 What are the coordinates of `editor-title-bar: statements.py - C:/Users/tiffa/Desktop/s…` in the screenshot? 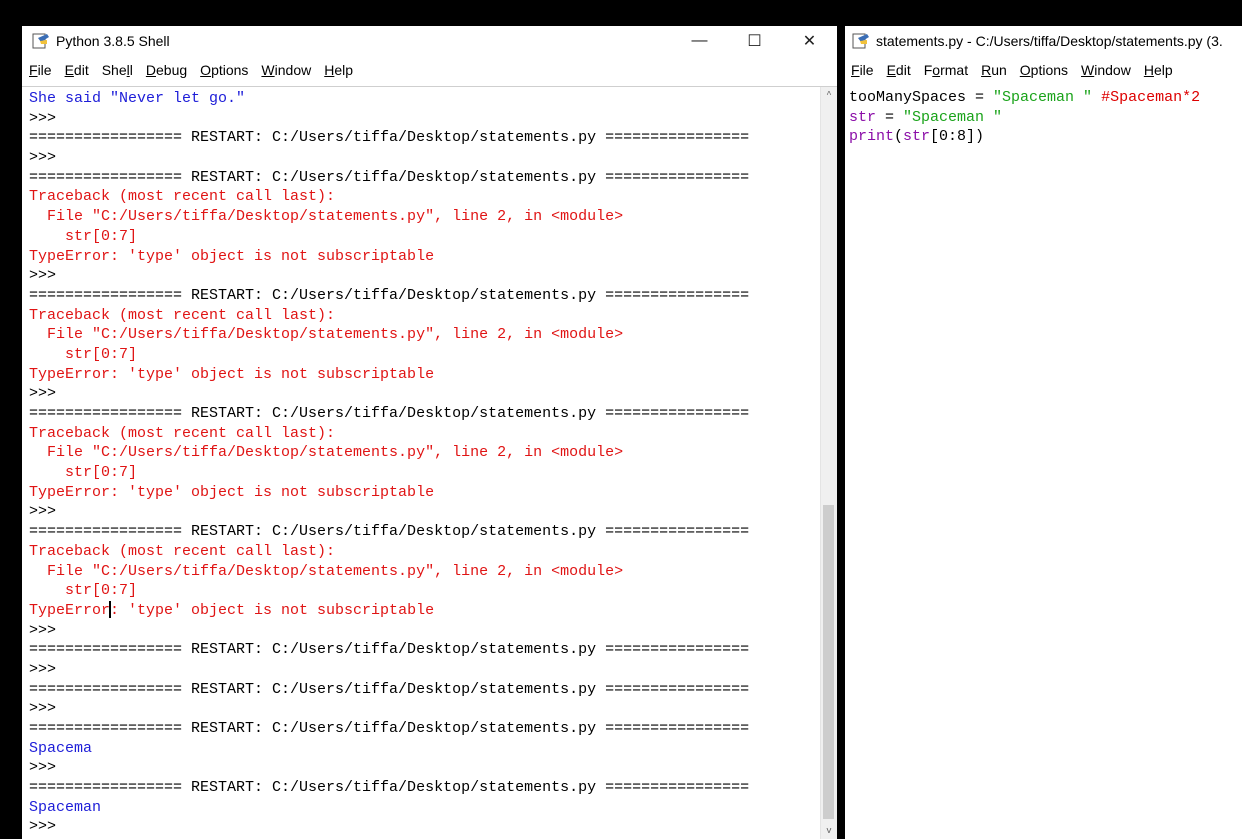 It's located at (1043, 41).